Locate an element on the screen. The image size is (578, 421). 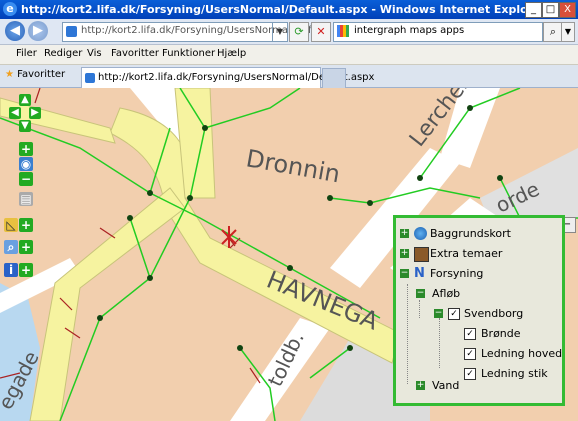
legend-label: Ledning hoved is located at coordinates (522, 353).